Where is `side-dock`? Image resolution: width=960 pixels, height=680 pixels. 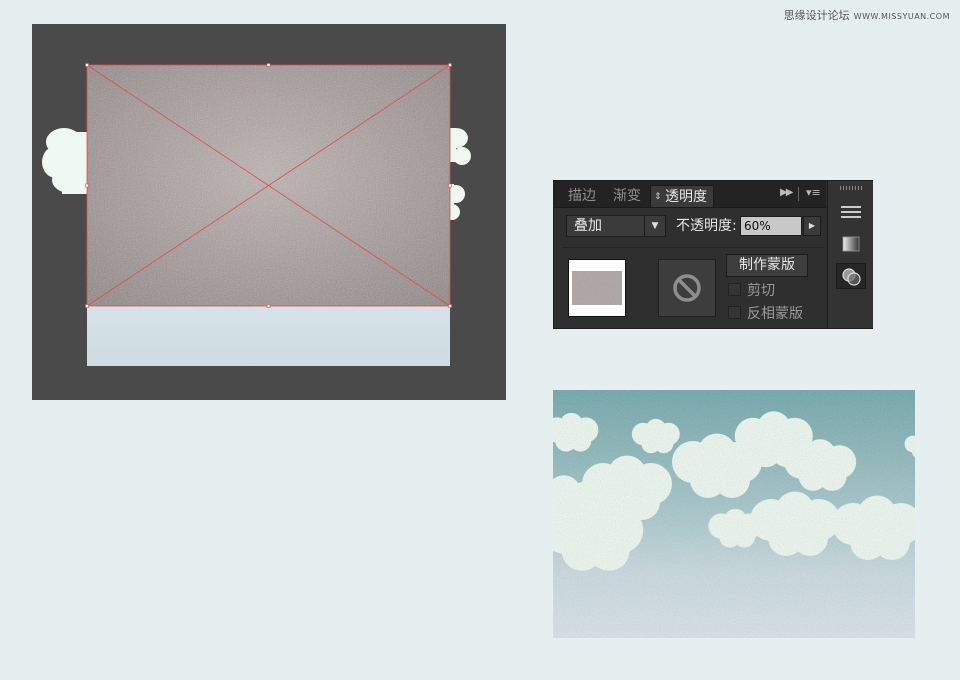 side-dock is located at coordinates (850, 254).